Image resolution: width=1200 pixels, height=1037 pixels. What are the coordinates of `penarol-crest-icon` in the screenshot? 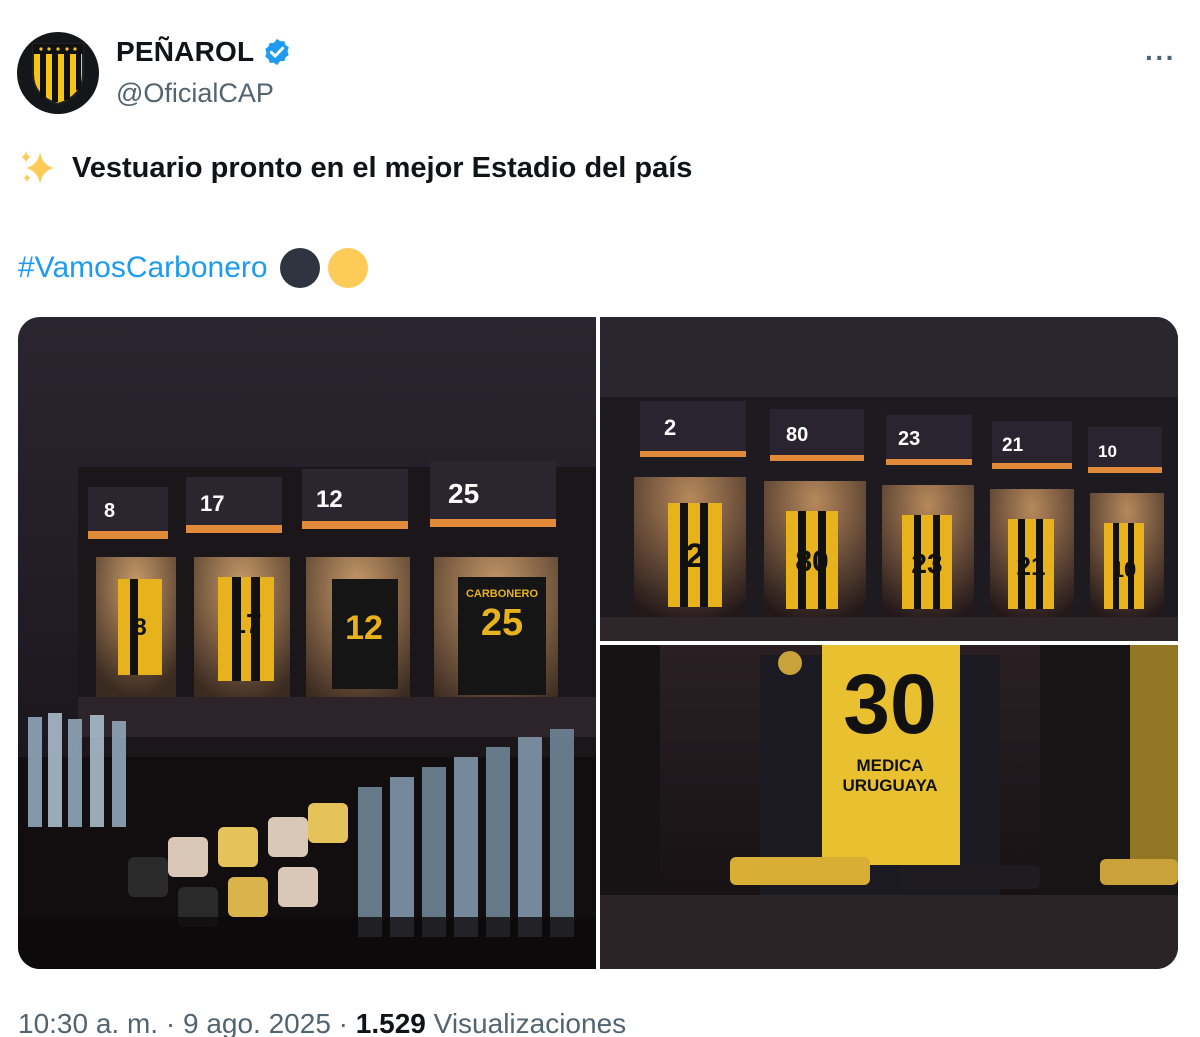 It's located at (58, 74).